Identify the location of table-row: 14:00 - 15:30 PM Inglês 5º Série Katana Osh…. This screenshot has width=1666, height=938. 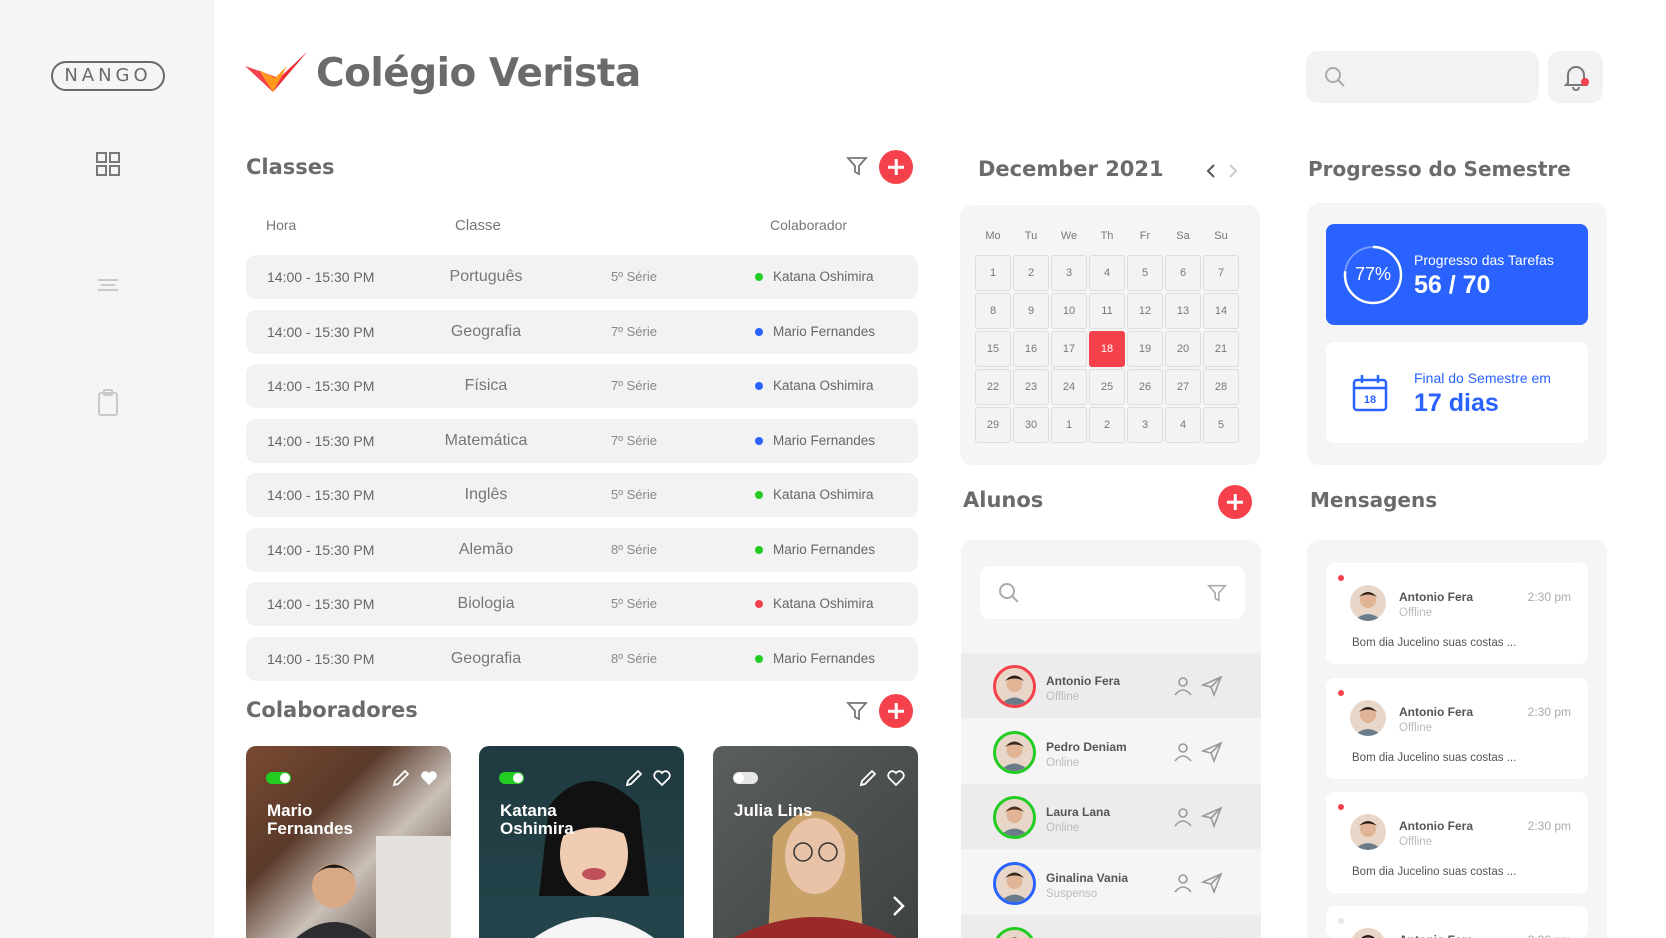
(582, 495).